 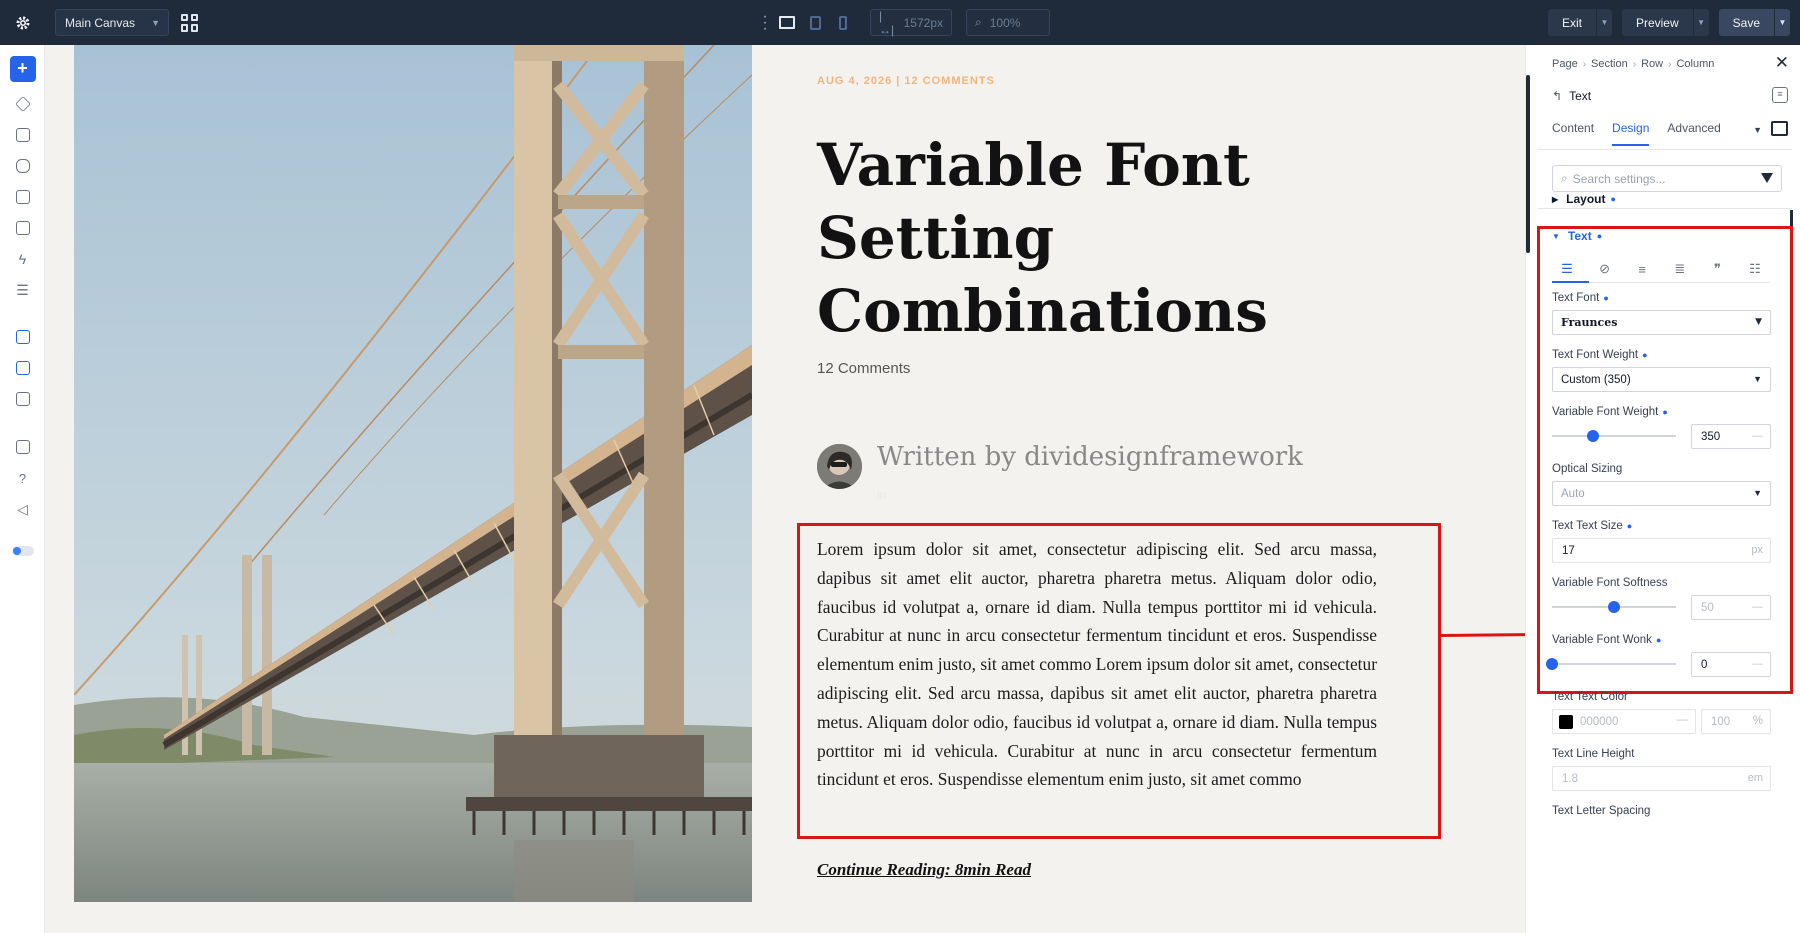 What do you see at coordinates (22, 509) in the screenshot?
I see `megaphone-icon: ◁` at bounding box center [22, 509].